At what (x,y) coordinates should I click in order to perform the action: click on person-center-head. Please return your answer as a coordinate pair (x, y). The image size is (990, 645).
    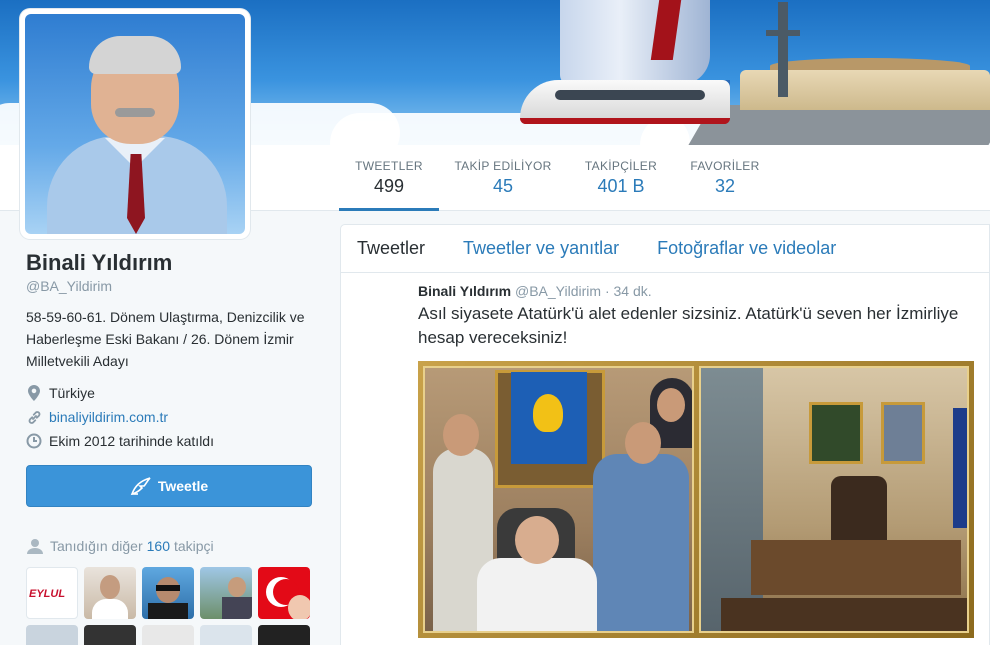
    Looking at the image, I should click on (537, 540).